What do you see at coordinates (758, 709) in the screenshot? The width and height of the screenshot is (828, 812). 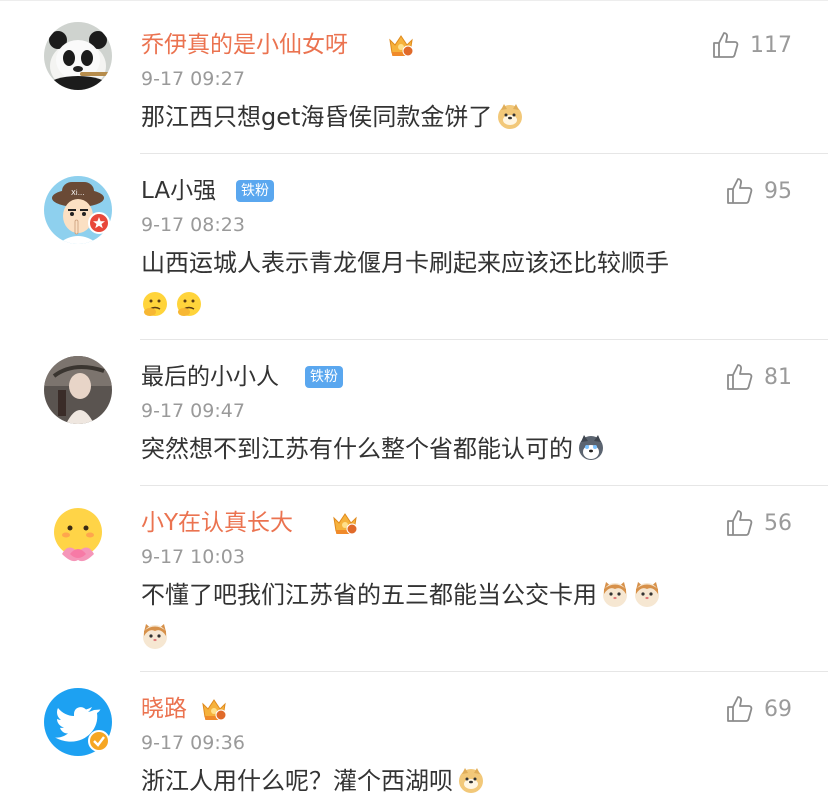 I see `like-button: 69` at bounding box center [758, 709].